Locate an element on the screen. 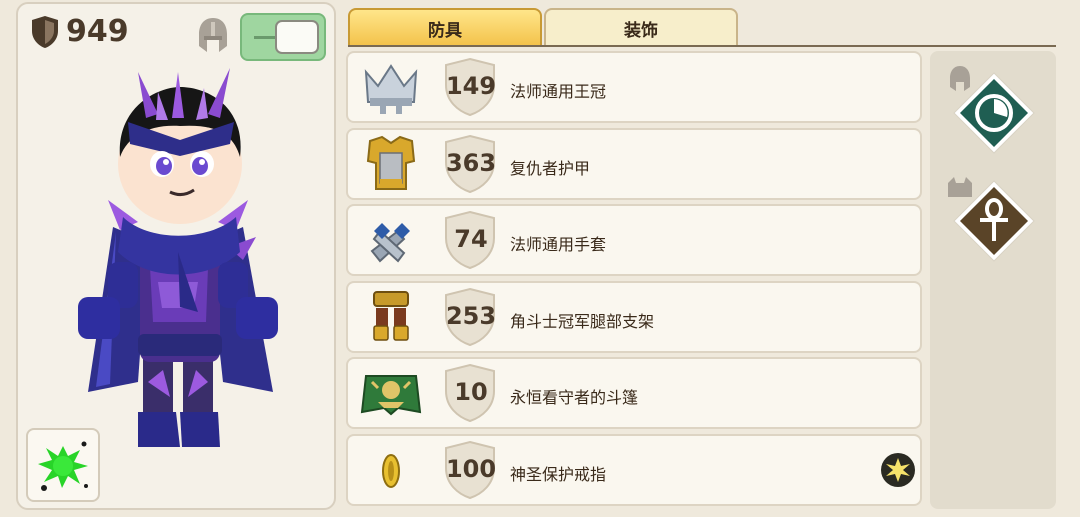  armor-total: 949 is located at coordinates (79, 31).